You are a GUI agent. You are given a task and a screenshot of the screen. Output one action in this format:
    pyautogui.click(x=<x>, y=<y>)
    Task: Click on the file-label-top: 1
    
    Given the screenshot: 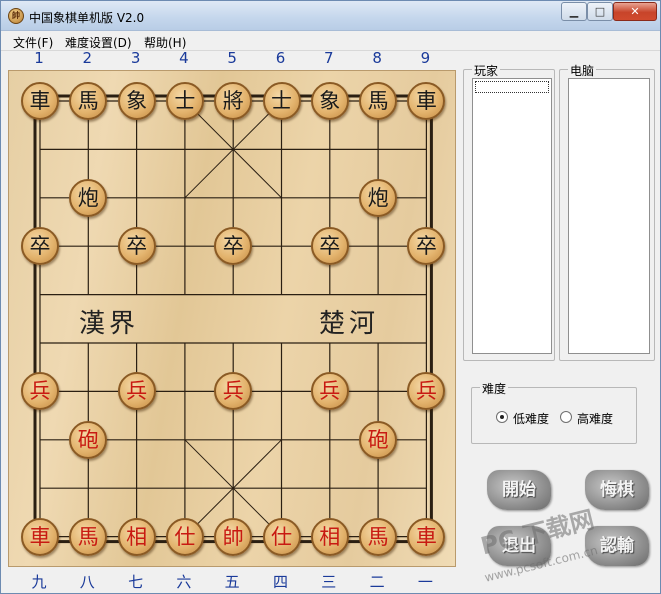 What is the action you would take?
    pyautogui.click(x=39, y=58)
    